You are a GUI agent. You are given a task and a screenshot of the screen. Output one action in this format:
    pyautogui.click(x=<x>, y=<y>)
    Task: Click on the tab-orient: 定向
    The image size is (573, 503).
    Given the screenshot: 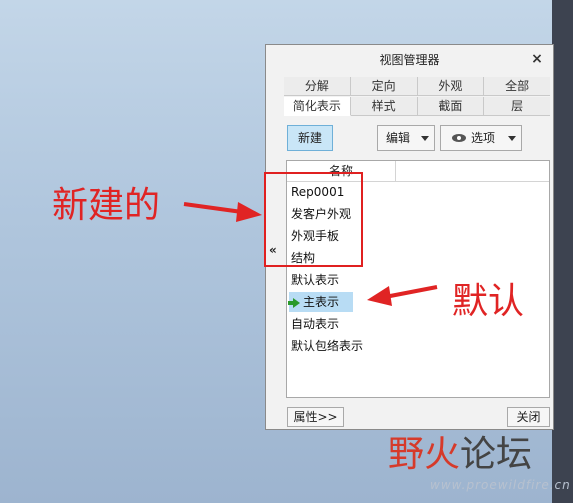 What is the action you would take?
    pyautogui.click(x=384, y=86)
    